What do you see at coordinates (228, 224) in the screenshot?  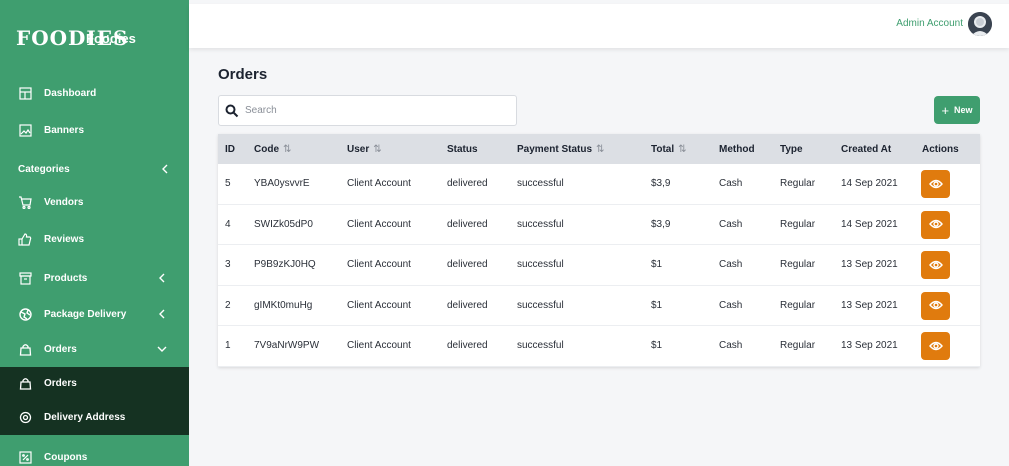 I see `cell-id: 4` at bounding box center [228, 224].